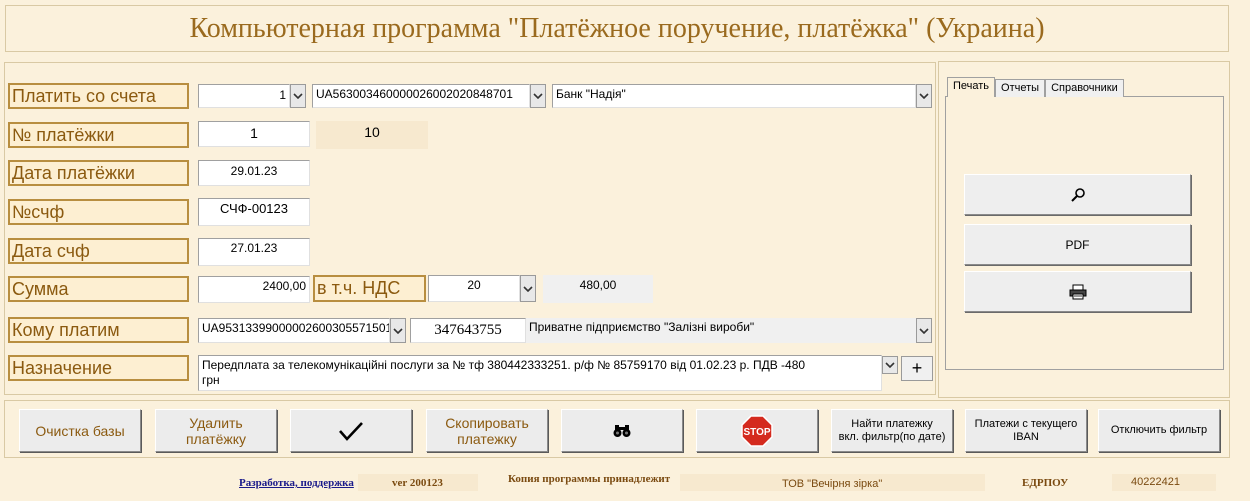 This screenshot has height=501, width=1250. What do you see at coordinates (244, 96) in the screenshot?
I see `account-index-select: 1` at bounding box center [244, 96].